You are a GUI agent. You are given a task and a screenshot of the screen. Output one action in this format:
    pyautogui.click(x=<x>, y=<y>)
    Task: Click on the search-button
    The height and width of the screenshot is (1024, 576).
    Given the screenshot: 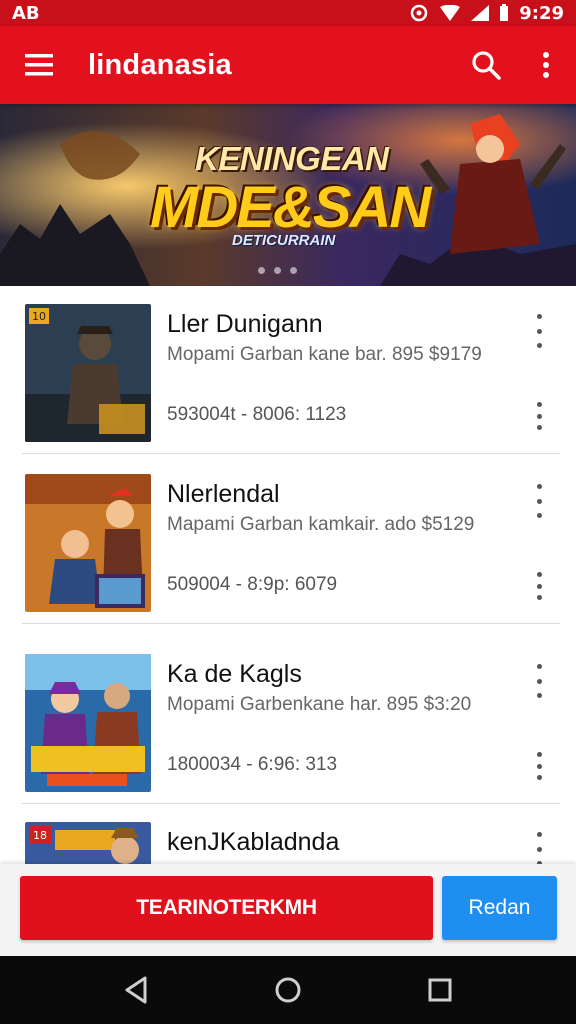 What is the action you would take?
    pyautogui.click(x=486, y=65)
    